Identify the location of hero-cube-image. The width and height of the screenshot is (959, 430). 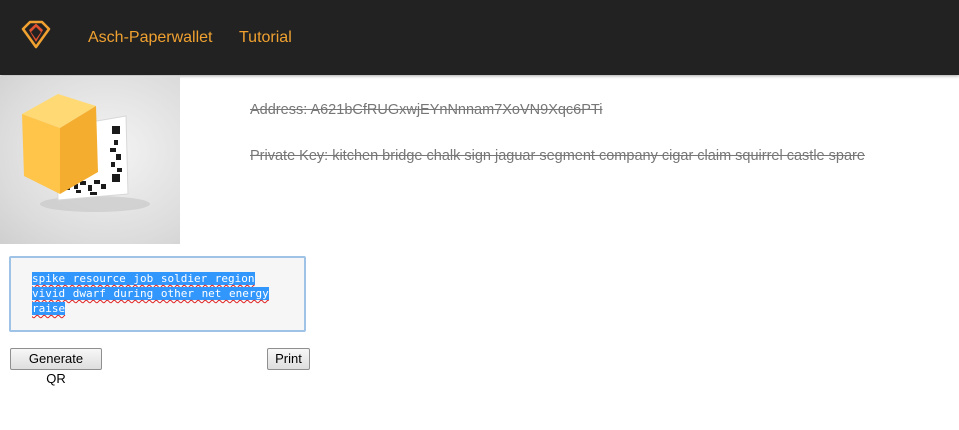
(90, 160).